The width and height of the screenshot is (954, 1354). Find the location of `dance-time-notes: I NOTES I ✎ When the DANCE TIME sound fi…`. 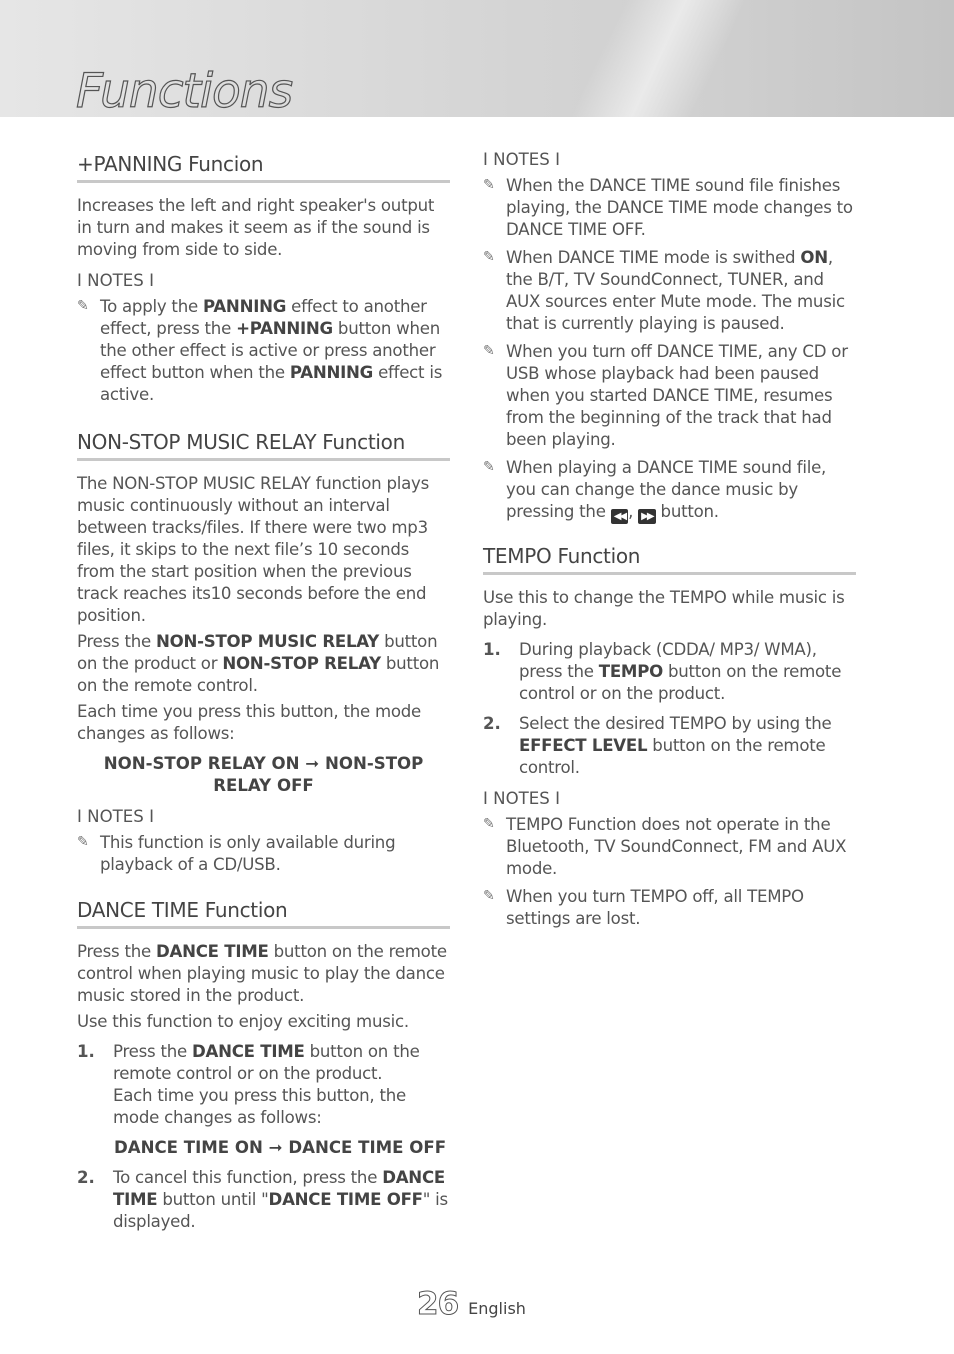

dance-time-notes: I NOTES I ✎ When the DANCE TIME sound fi… is located at coordinates (669, 337).